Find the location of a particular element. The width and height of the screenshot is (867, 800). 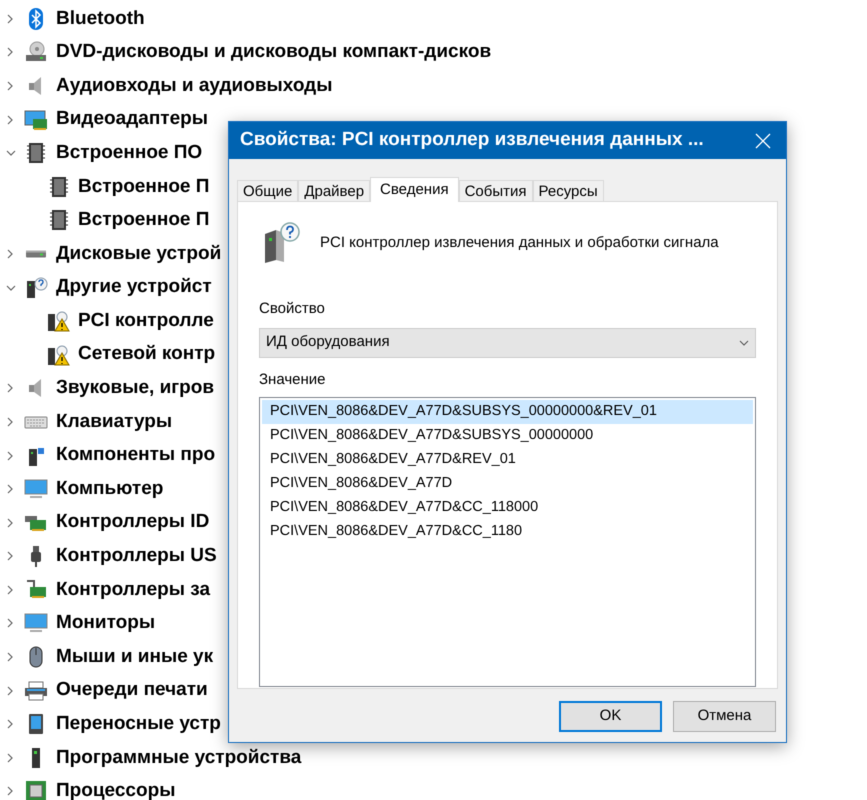

tab: Ресурсы is located at coordinates (568, 190).